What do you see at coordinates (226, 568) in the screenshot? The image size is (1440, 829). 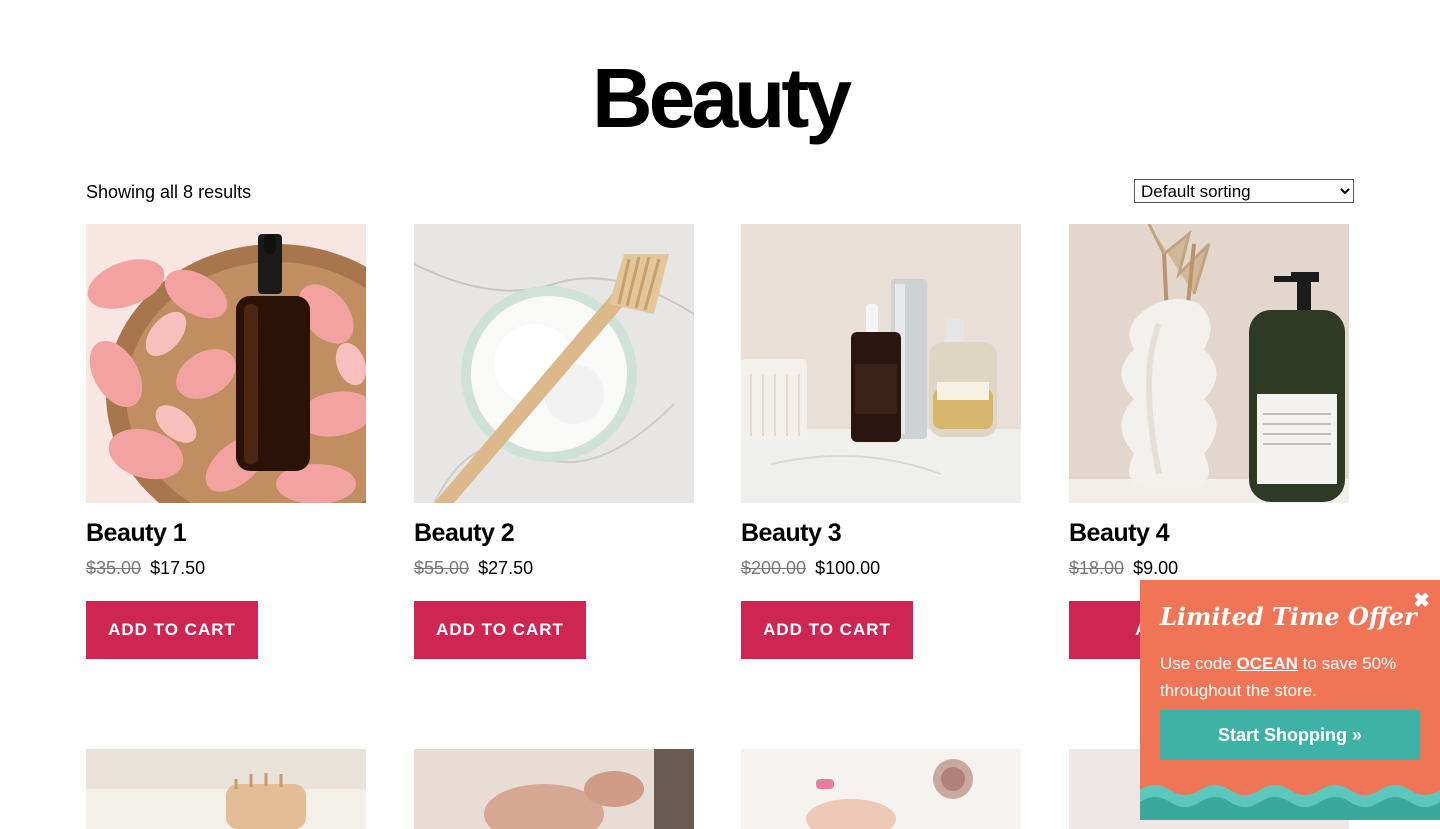 I see `product-price: $35.00 $17.50` at bounding box center [226, 568].